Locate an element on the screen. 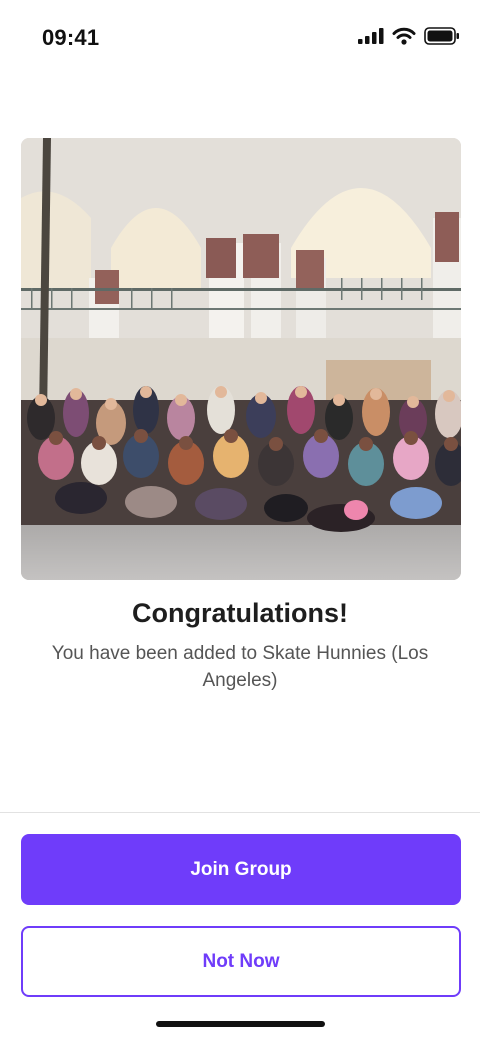 The image size is (480, 1038). wifi-icon is located at coordinates (404, 36).